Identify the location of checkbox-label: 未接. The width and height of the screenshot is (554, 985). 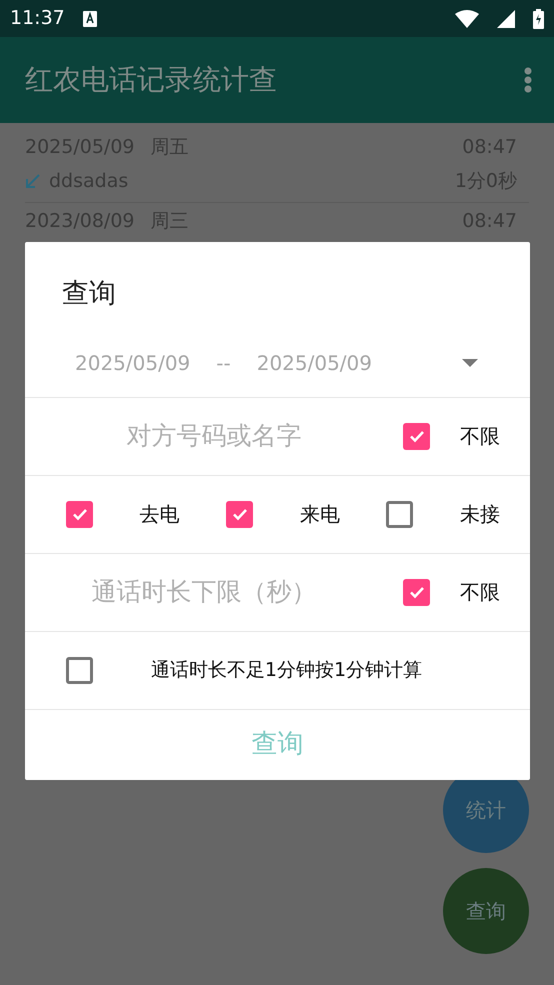
(480, 514).